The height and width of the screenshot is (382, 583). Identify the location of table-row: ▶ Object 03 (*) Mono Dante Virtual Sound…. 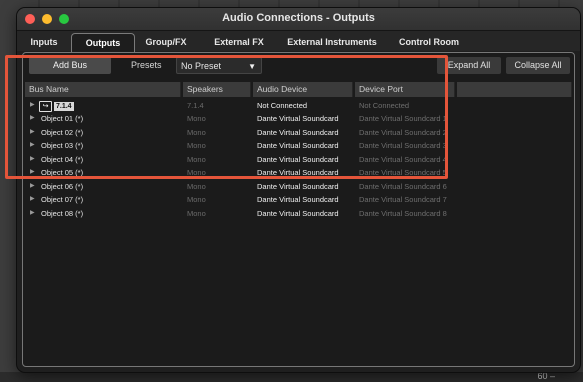
(298, 145).